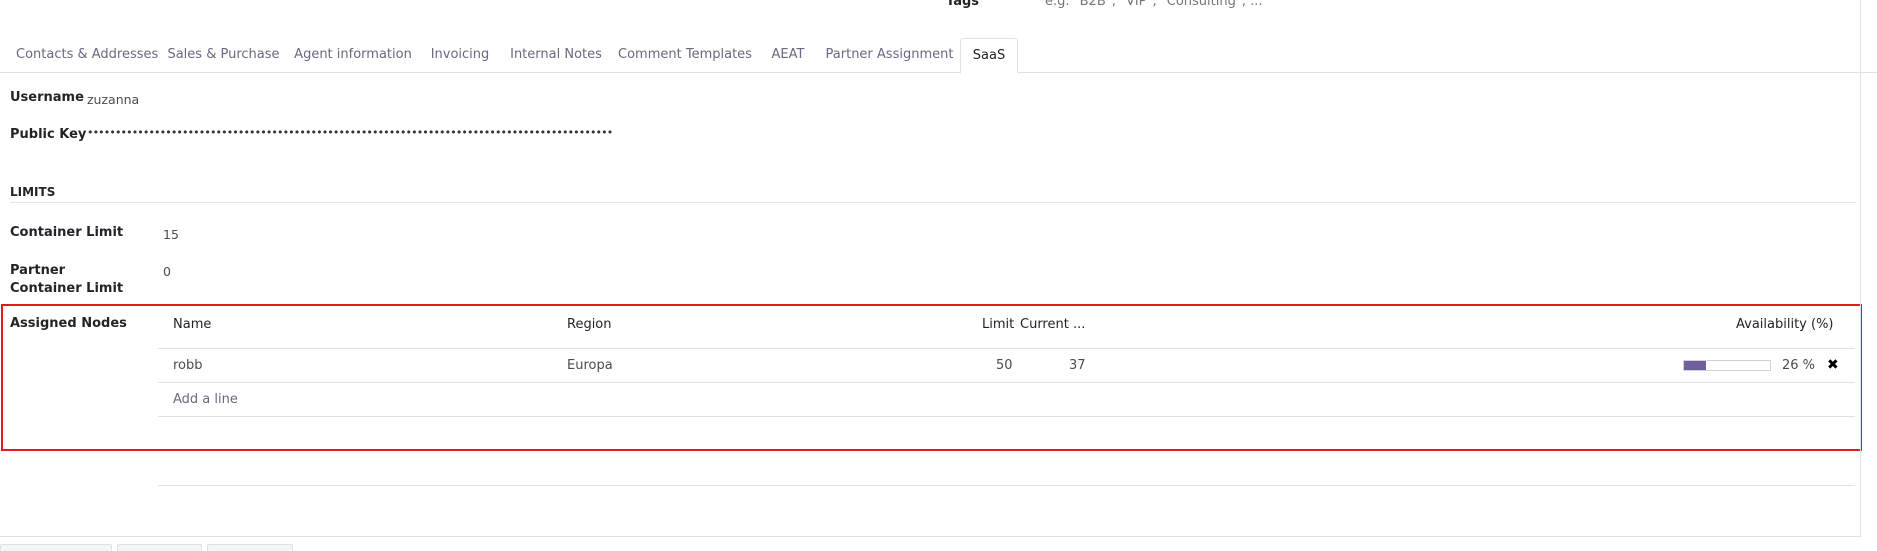  What do you see at coordinates (963, 4) in the screenshot?
I see `tags-label: Tags` at bounding box center [963, 4].